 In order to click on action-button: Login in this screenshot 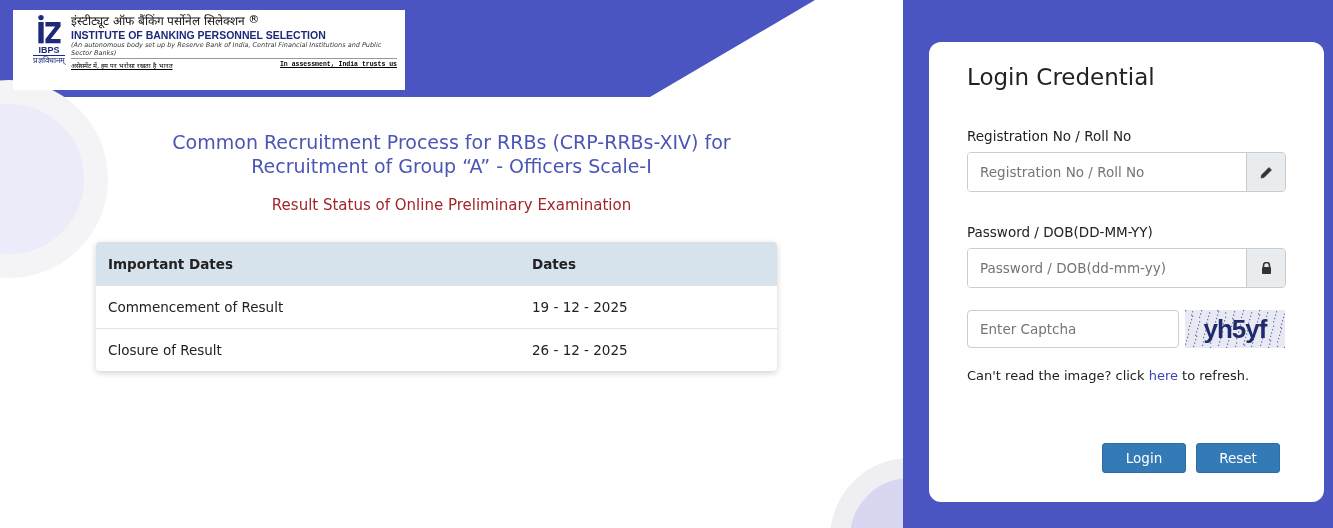, I will do `click(1144, 458)`.